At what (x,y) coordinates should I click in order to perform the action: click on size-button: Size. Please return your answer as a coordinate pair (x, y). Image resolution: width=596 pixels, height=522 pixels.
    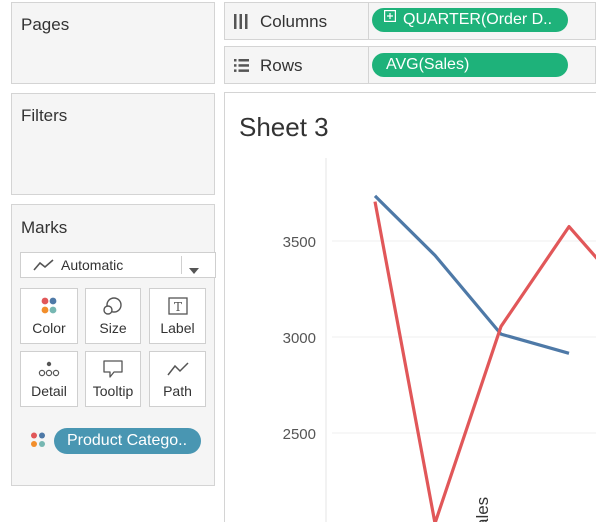
    Looking at the image, I should click on (113, 316).